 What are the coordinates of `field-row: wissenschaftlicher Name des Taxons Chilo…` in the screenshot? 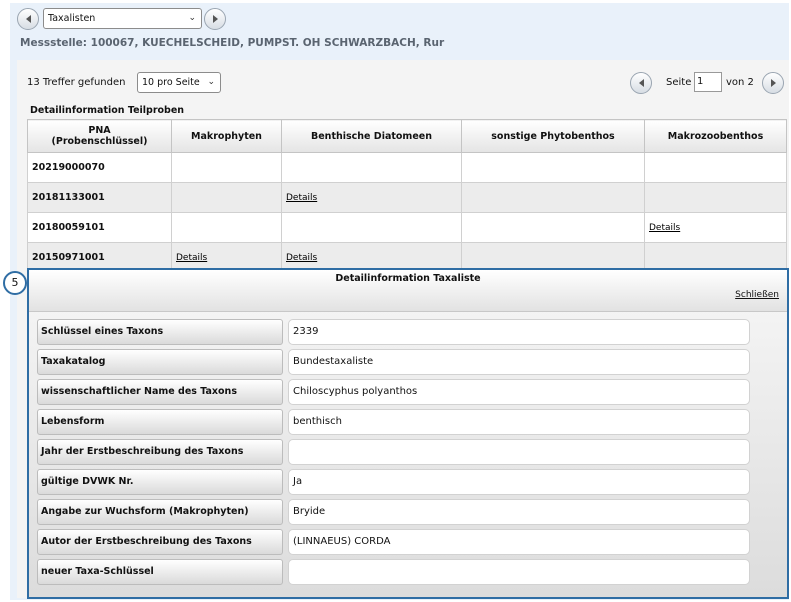 It's located at (394, 392).